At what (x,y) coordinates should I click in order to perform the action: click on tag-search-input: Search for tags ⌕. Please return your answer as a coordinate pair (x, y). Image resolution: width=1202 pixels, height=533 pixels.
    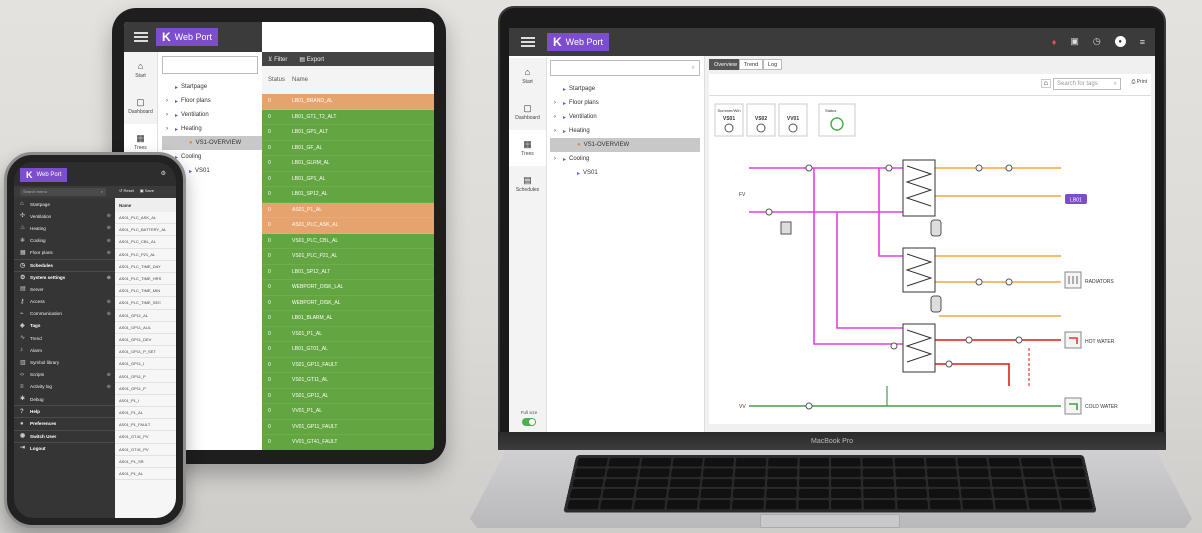
    Looking at the image, I should click on (1087, 84).